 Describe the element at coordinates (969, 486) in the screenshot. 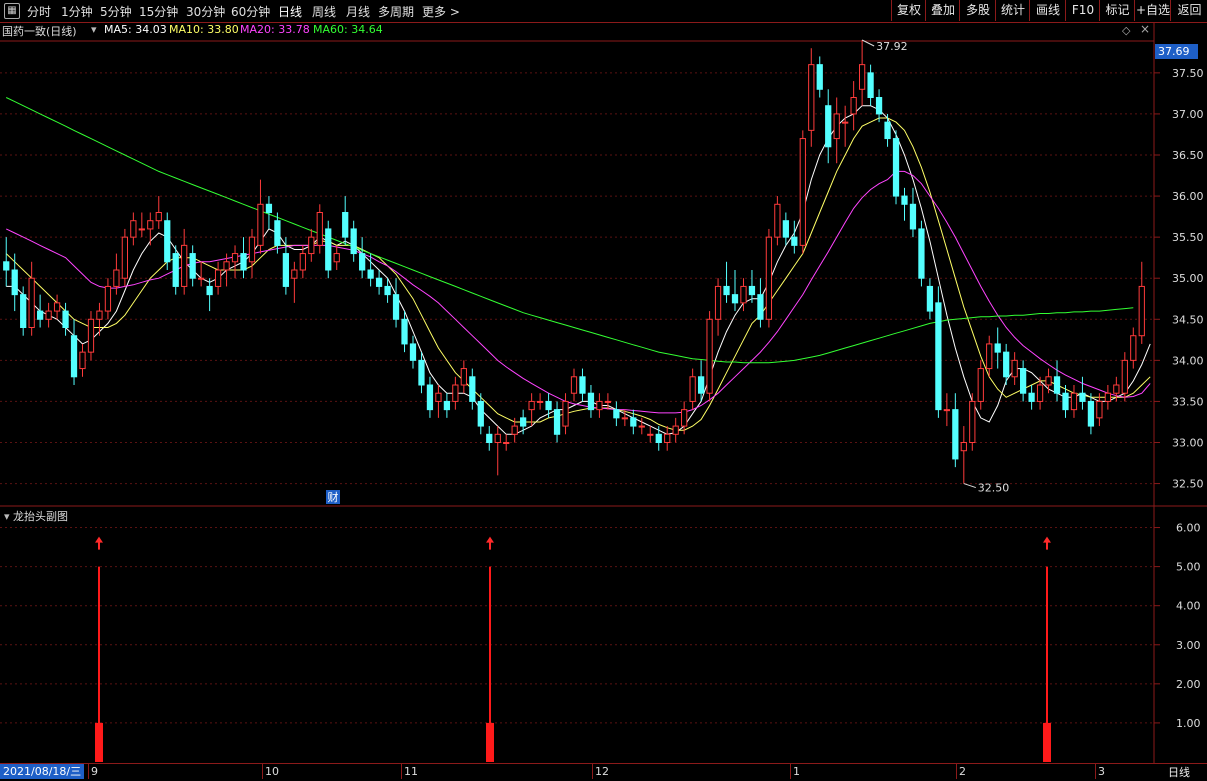

I see `low-marker-line` at that location.